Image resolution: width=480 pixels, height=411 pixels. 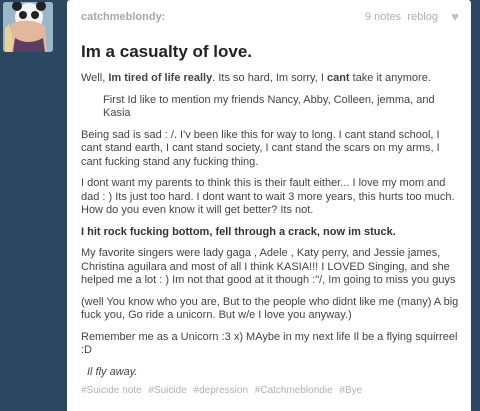 What do you see at coordinates (294, 390) in the screenshot?
I see `tag: #Catchmeblondie` at bounding box center [294, 390].